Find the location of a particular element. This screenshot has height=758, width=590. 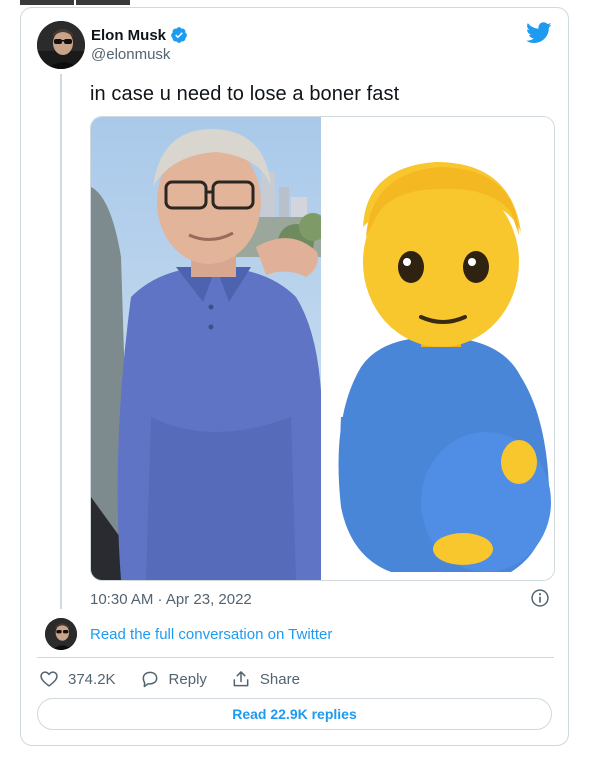

like-count: 374.2K is located at coordinates (92, 679).